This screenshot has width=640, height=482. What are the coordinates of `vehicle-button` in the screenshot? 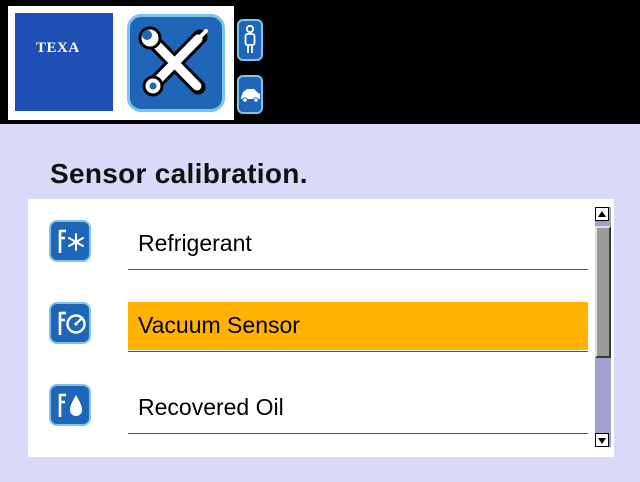 It's located at (250, 94).